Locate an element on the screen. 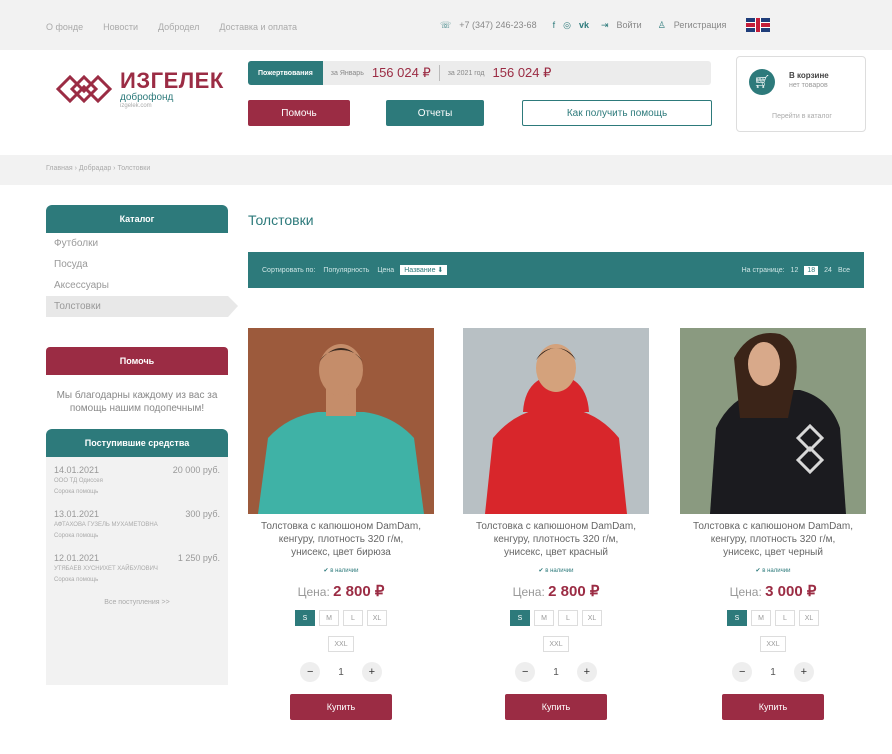  all-funds-link: Все поступления >> is located at coordinates (137, 602).